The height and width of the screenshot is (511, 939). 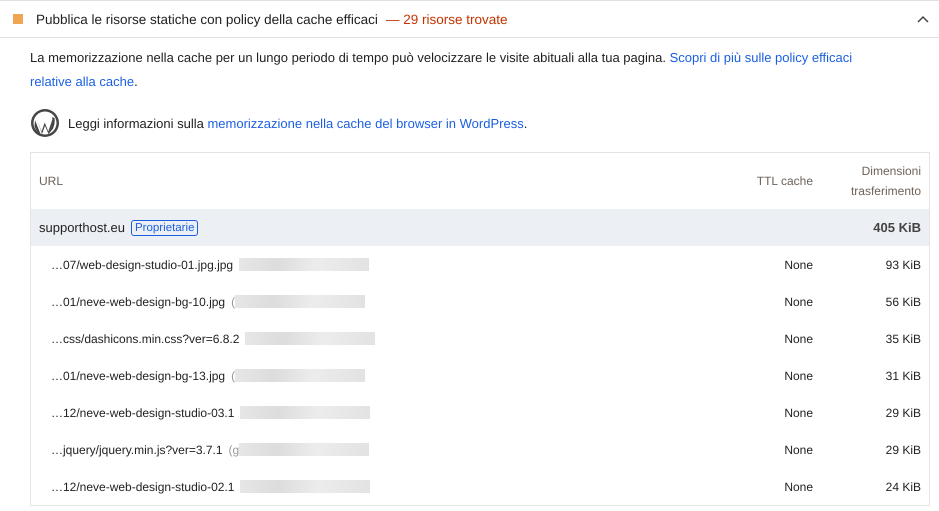 I want to click on stack-pack-note: Leggi informazioni sulla memorizzazione nella cache del browser in WordPress., so click(x=298, y=123).